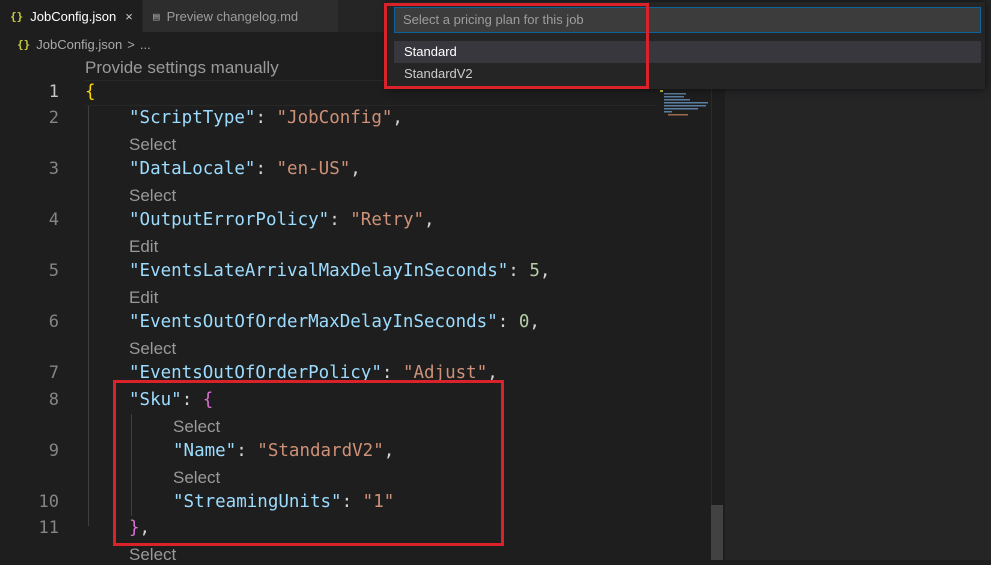 The image size is (991, 565). Describe the element at coordinates (53, 169) in the screenshot. I see `line-number: 3` at that location.